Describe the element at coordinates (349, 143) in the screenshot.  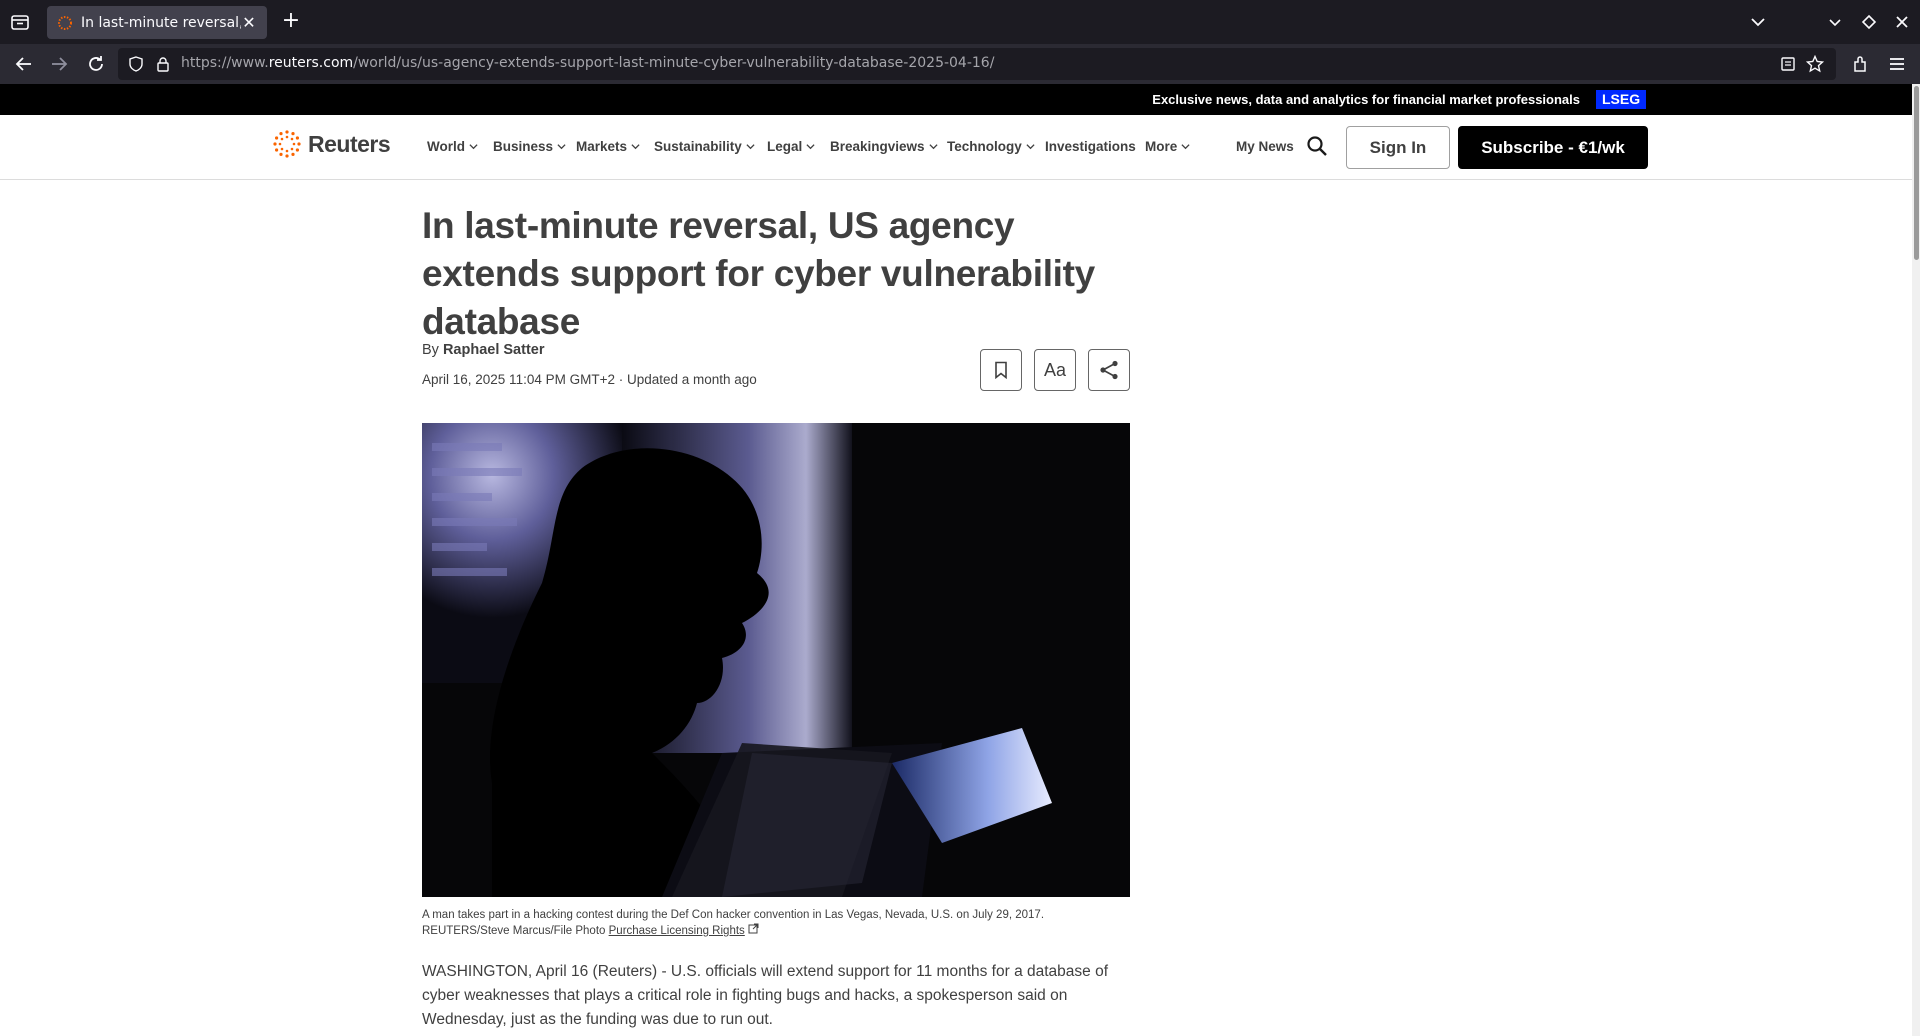
I see `logo-wordmark: Reuters` at that location.